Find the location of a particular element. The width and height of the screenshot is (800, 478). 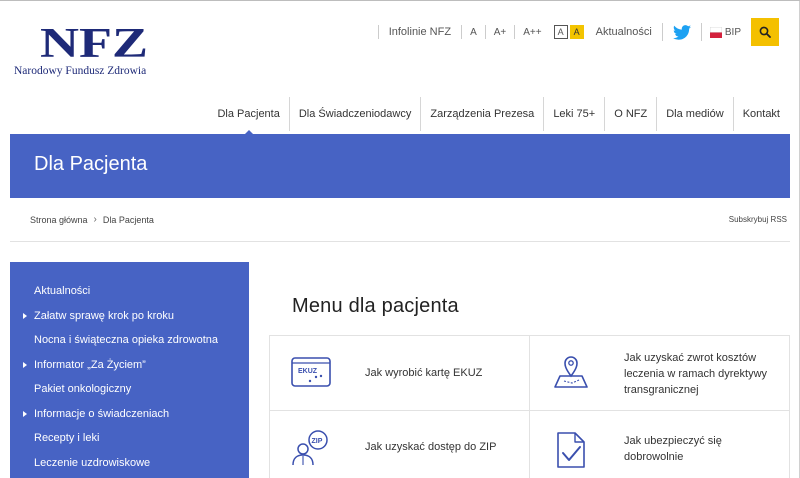

bip-label: BIP is located at coordinates (732, 32).